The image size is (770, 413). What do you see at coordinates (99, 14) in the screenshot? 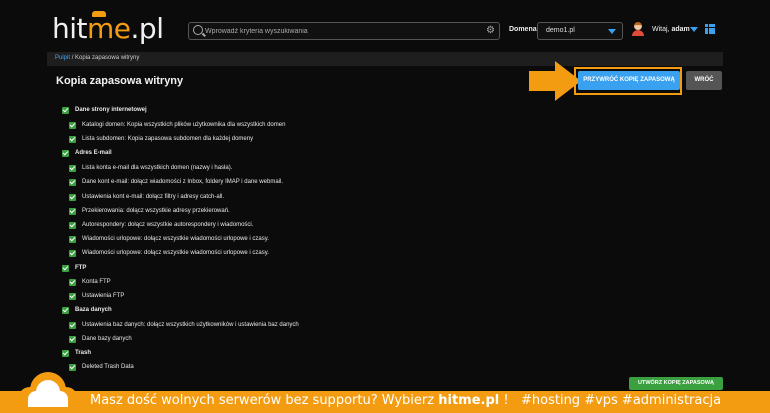
I see `logo-car-icon` at bounding box center [99, 14].